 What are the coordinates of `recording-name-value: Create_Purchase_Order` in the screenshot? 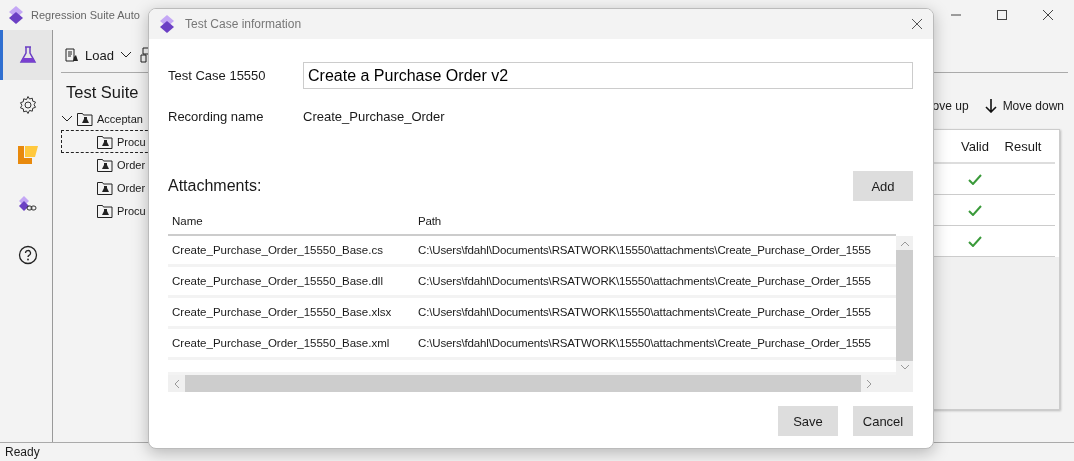 It's located at (374, 116).